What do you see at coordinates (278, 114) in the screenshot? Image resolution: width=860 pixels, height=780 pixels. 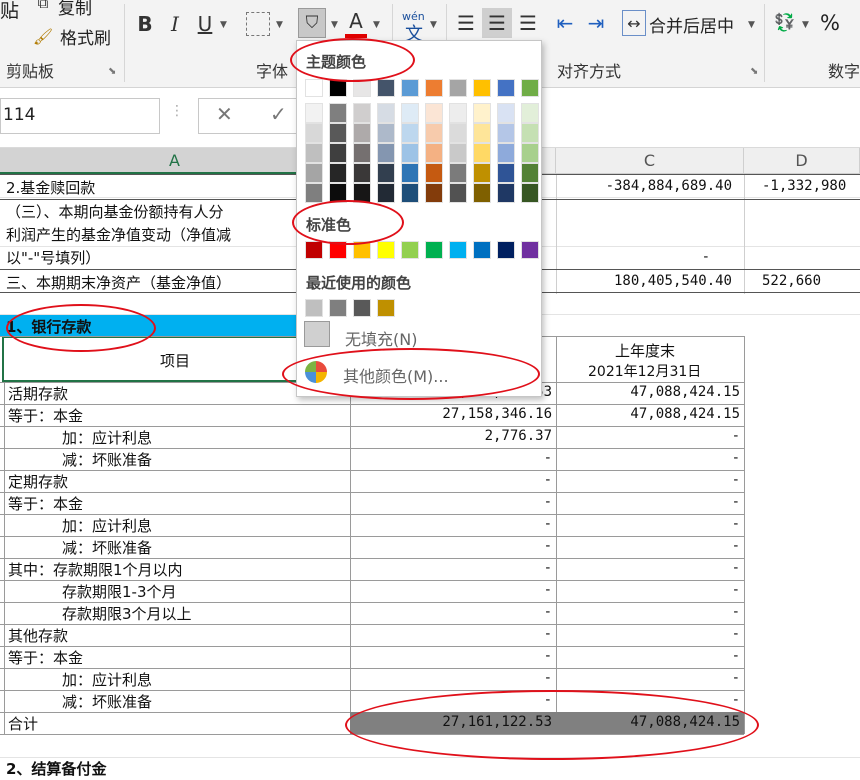 I see `confirm-icon: ✓` at bounding box center [278, 114].